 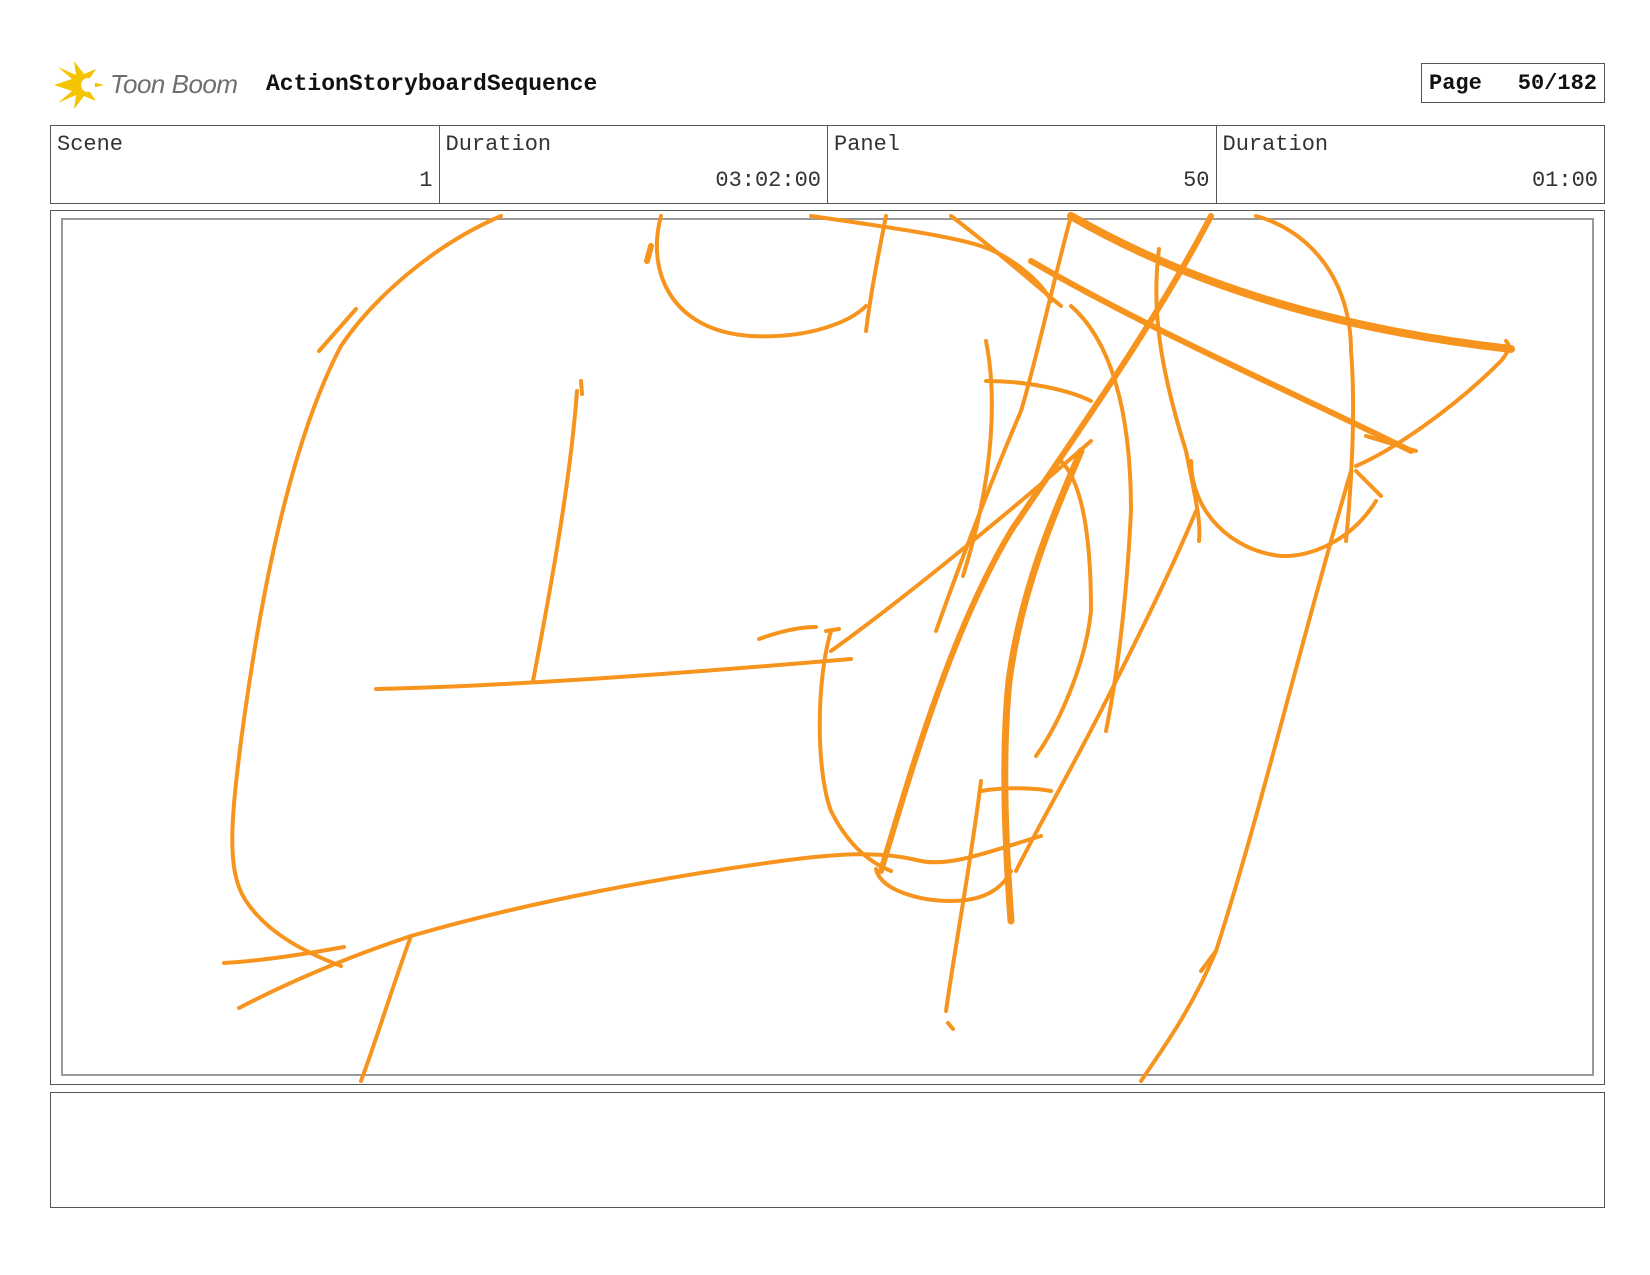 What do you see at coordinates (1275, 144) in the screenshot?
I see `panel-duration-label: Duration` at bounding box center [1275, 144].